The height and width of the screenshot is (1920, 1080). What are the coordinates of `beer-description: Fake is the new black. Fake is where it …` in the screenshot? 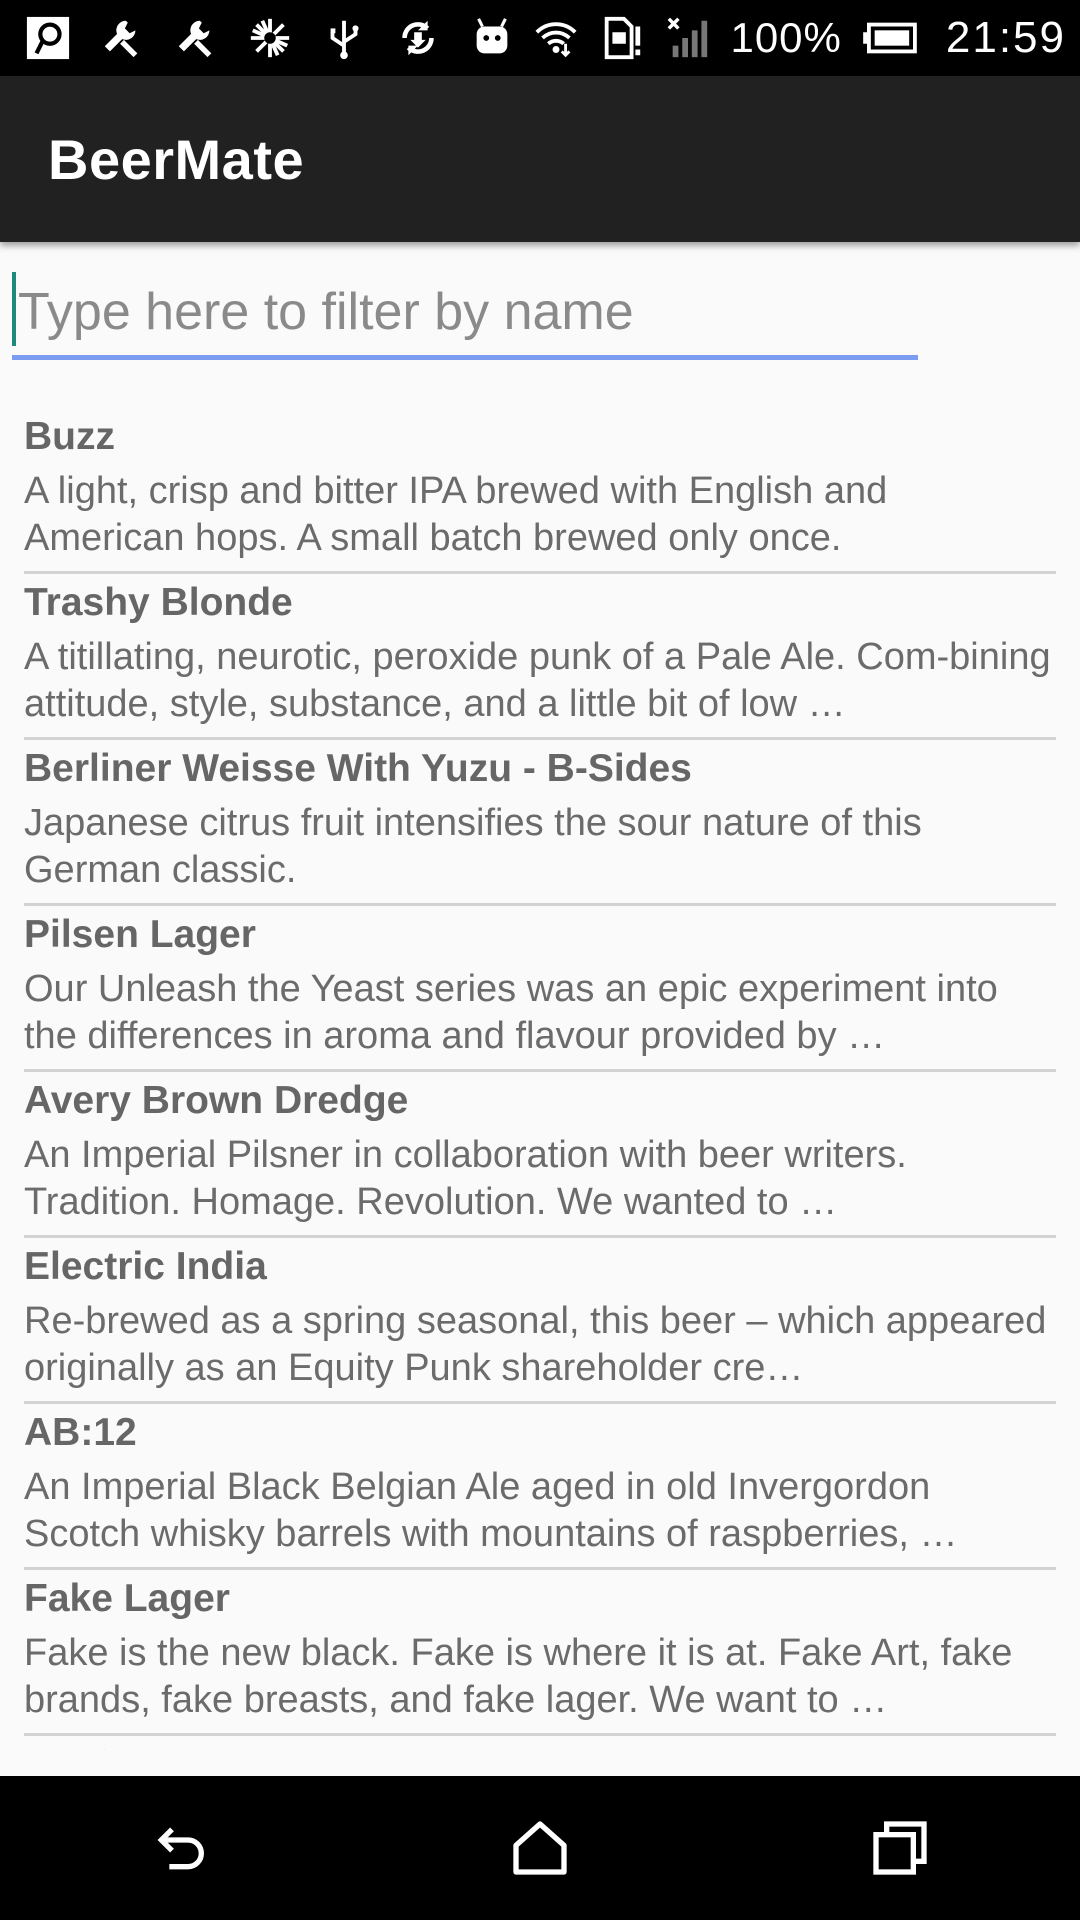 It's located at (518, 1676).